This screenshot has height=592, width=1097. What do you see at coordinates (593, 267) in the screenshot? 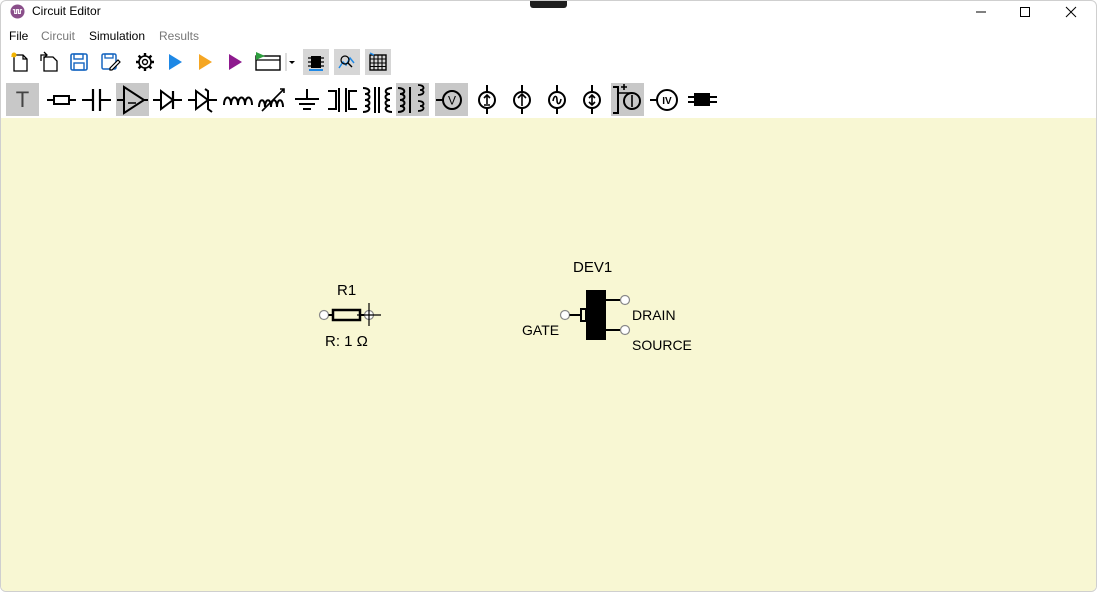
I see `dev1-name-label: DEV1` at bounding box center [593, 267].